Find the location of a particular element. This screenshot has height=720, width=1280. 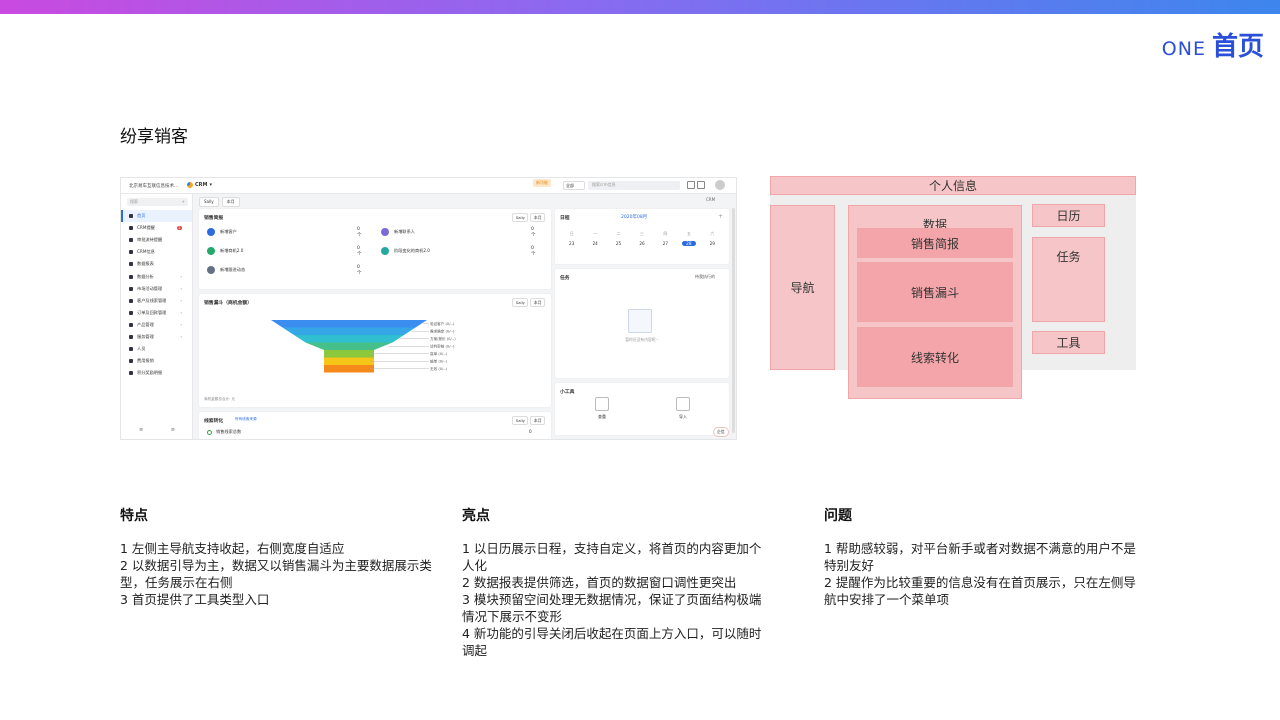

brief-item: 阶段变化的商机2.0 0 个 is located at coordinates (458, 251).